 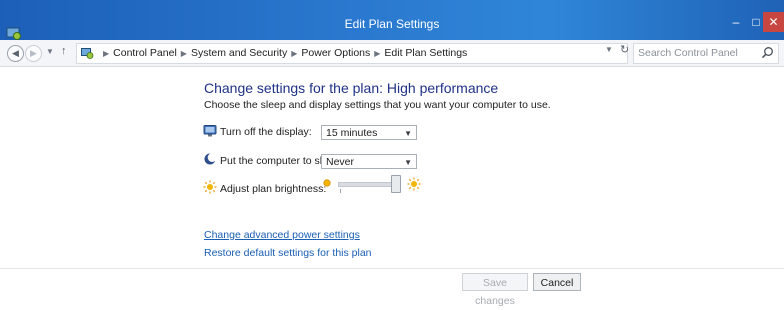 What do you see at coordinates (414, 184) in the screenshot?
I see `bright-sun-icon` at bounding box center [414, 184].